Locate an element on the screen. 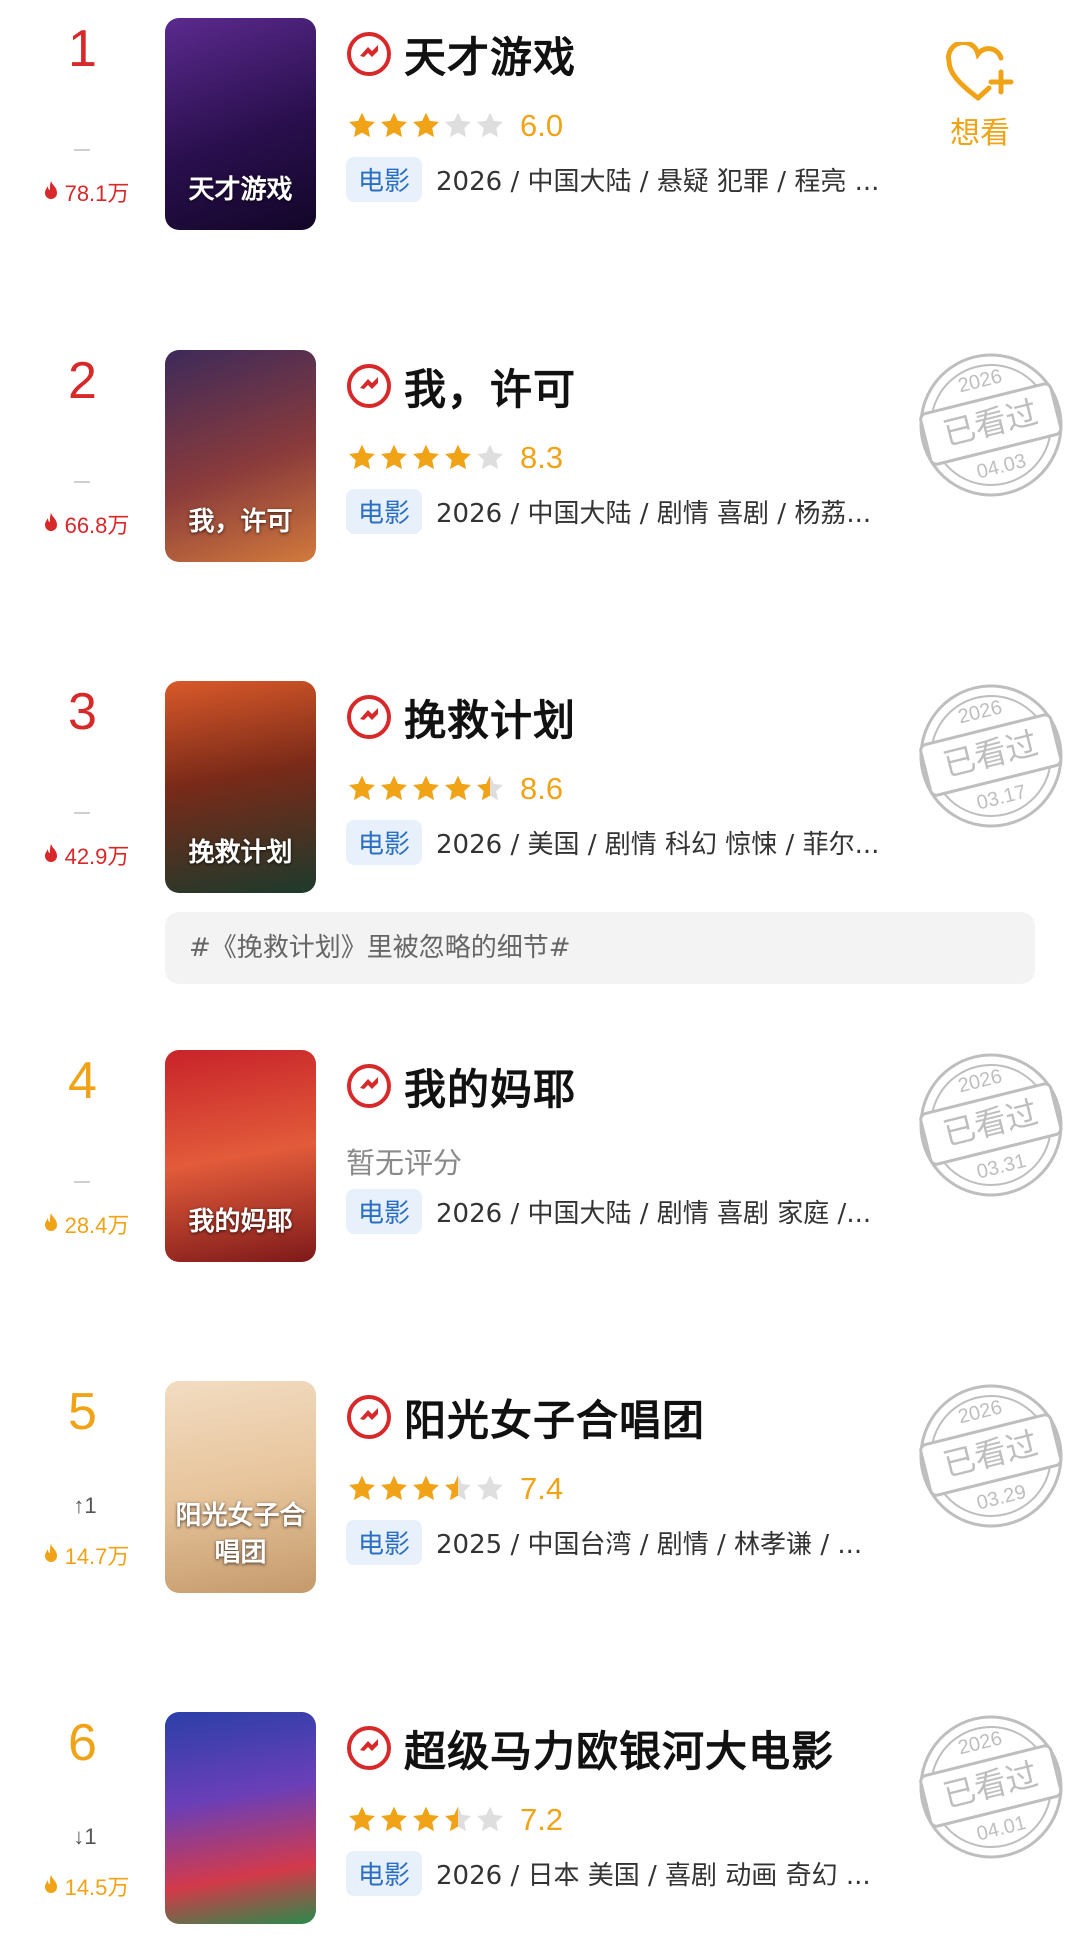 The width and height of the screenshot is (1080, 1950). no-rating-text: 暂无评分 is located at coordinates (404, 1163).